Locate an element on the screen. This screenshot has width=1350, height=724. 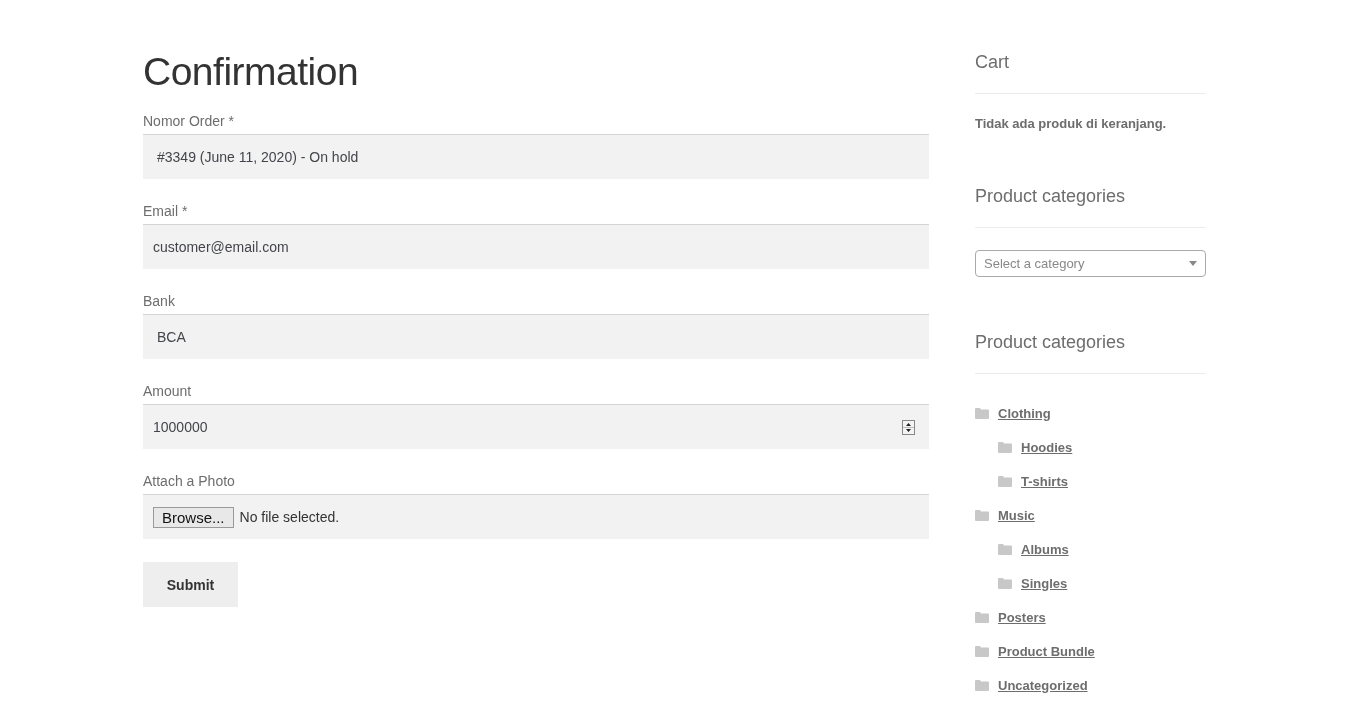
field-label: Bank is located at coordinates (159, 301).